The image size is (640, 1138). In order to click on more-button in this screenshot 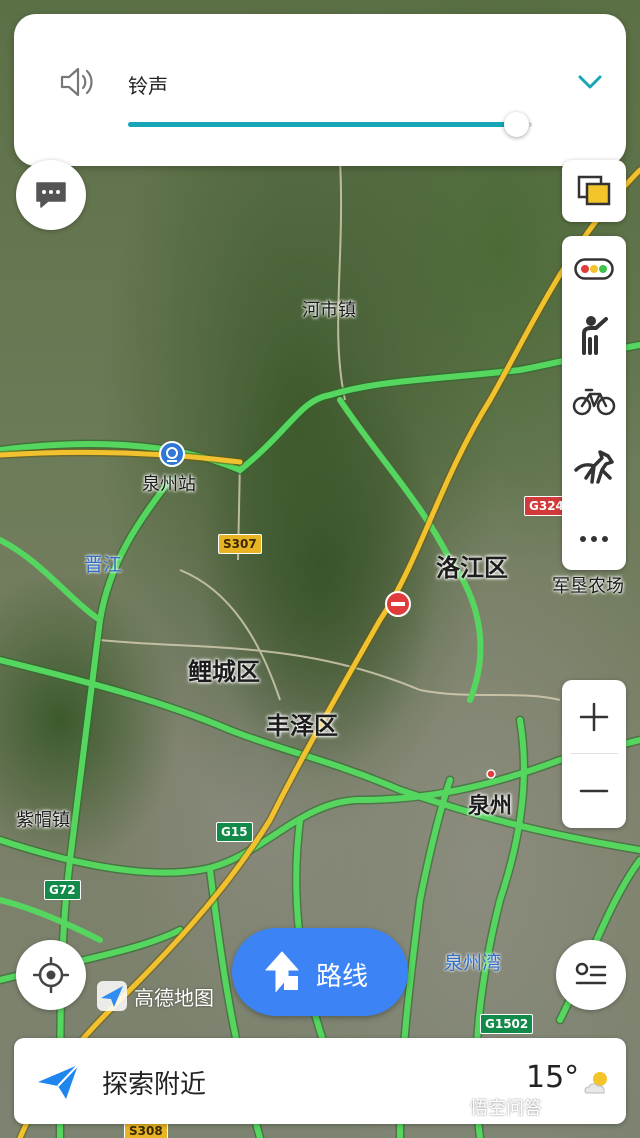, I will do `click(594, 539)`.